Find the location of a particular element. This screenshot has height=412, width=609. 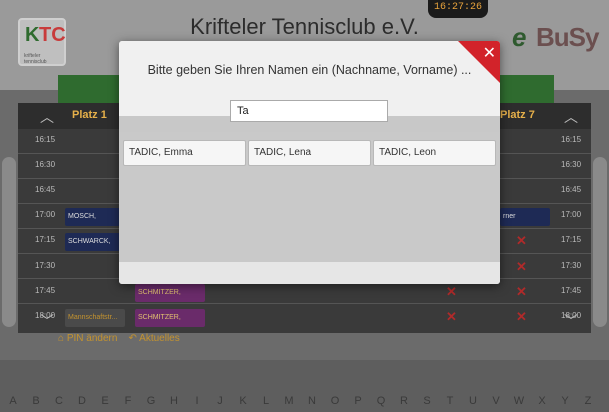

alpha-letter: B is located at coordinates (36, 401).